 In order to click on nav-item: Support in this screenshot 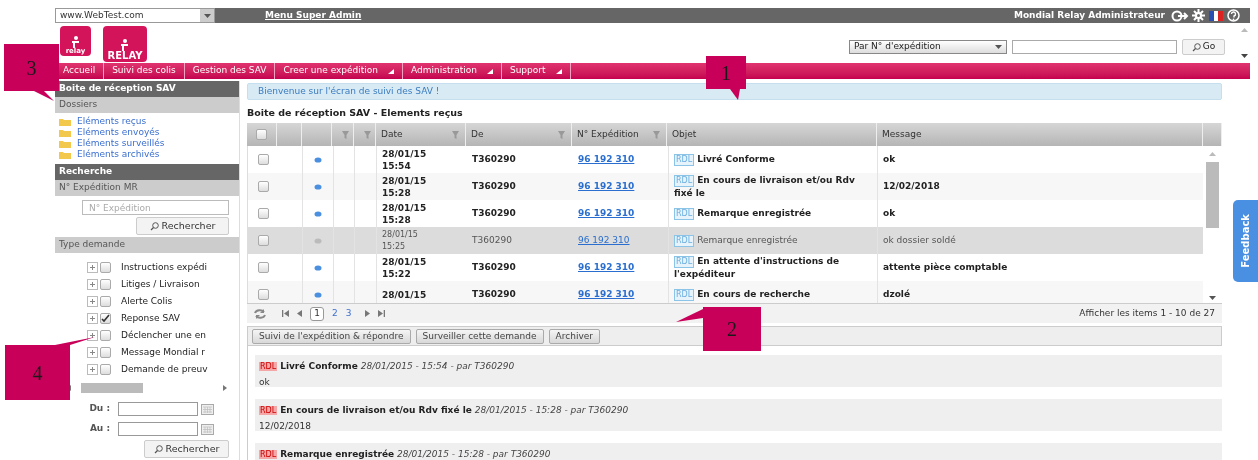, I will do `click(536, 71)`.